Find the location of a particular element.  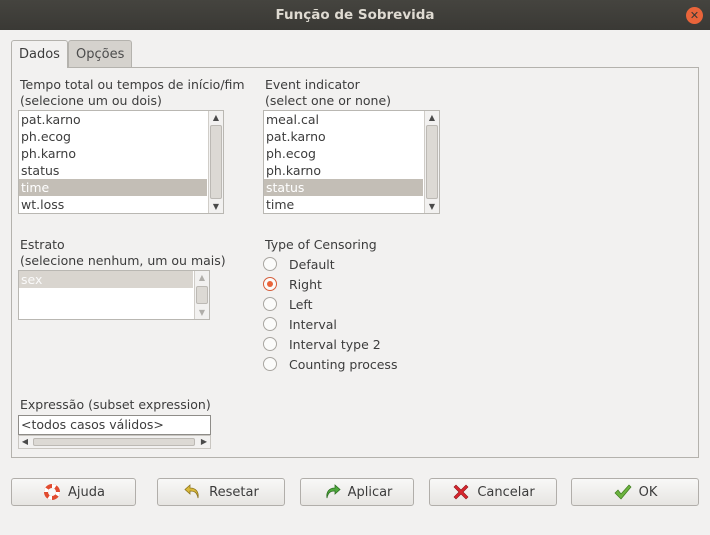

help-button: Ajuda is located at coordinates (73, 492).